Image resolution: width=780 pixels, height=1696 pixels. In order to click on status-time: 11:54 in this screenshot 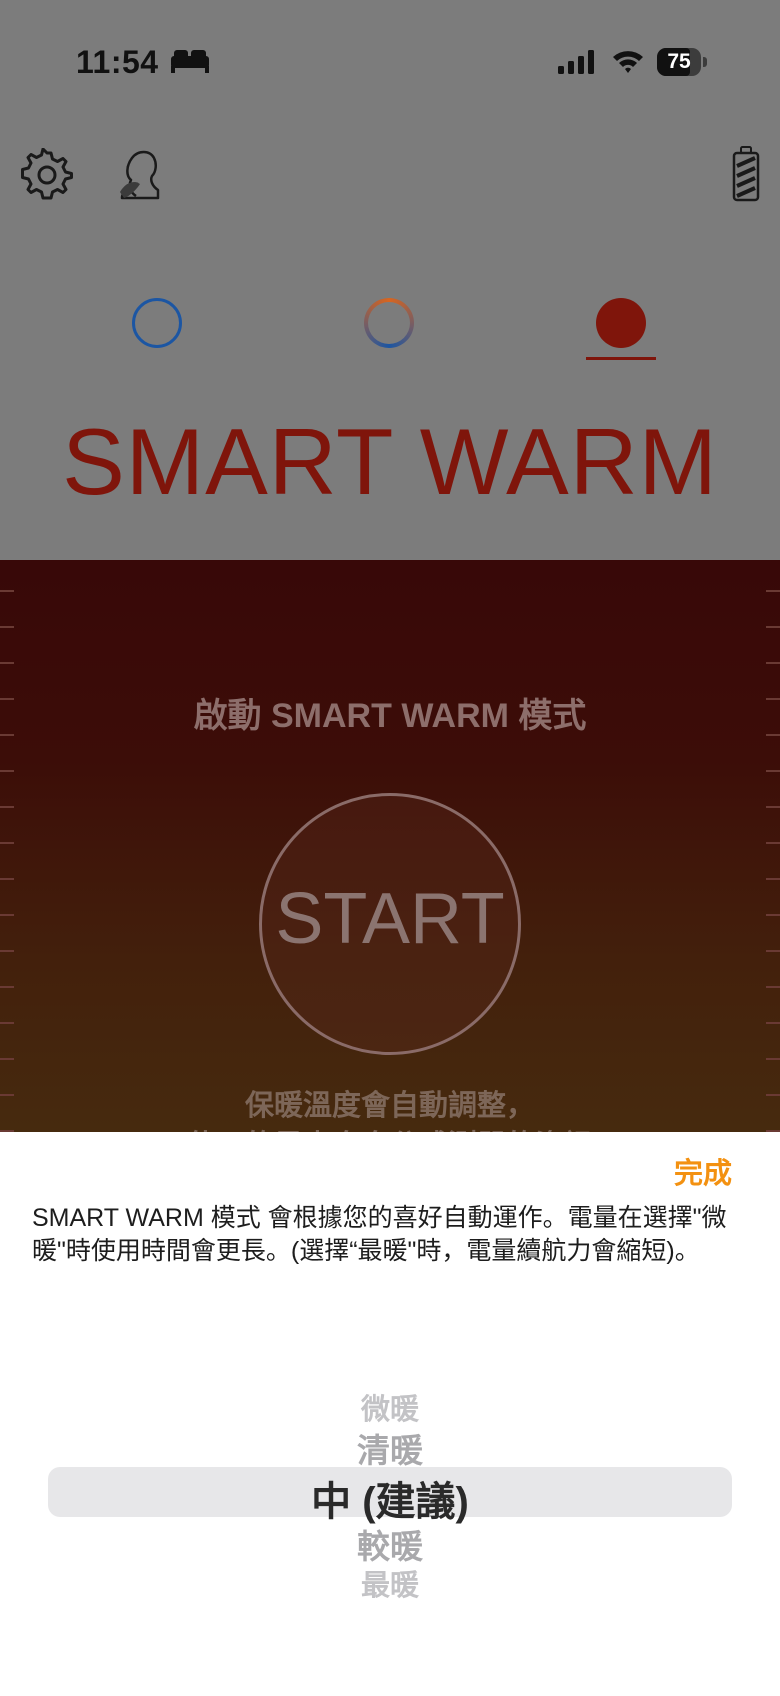, I will do `click(117, 62)`.